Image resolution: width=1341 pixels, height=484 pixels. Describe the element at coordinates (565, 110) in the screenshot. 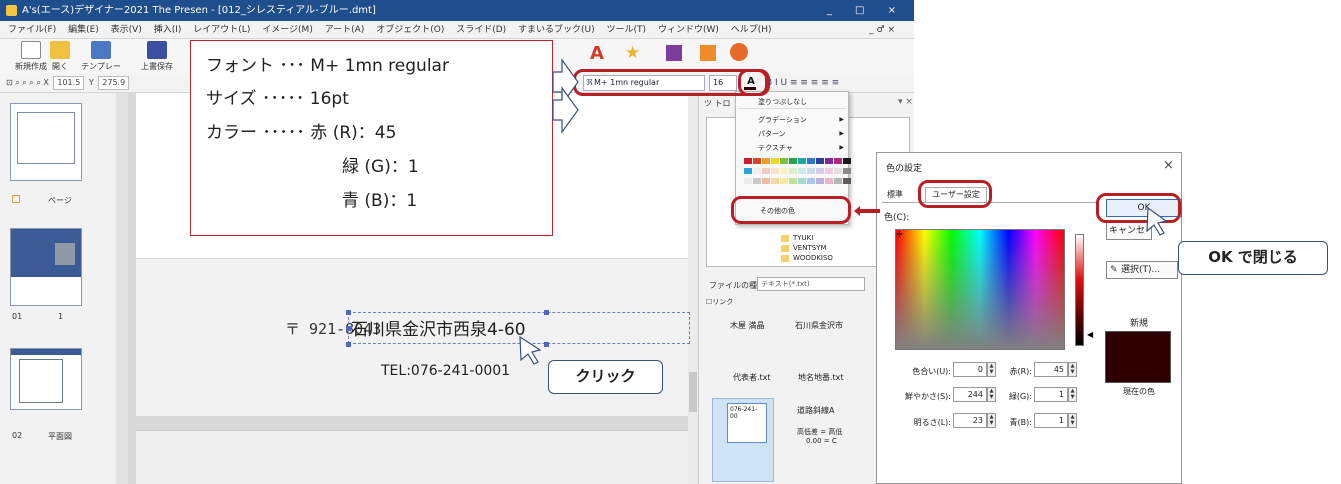

I see `pointer-arrow-icon` at that location.